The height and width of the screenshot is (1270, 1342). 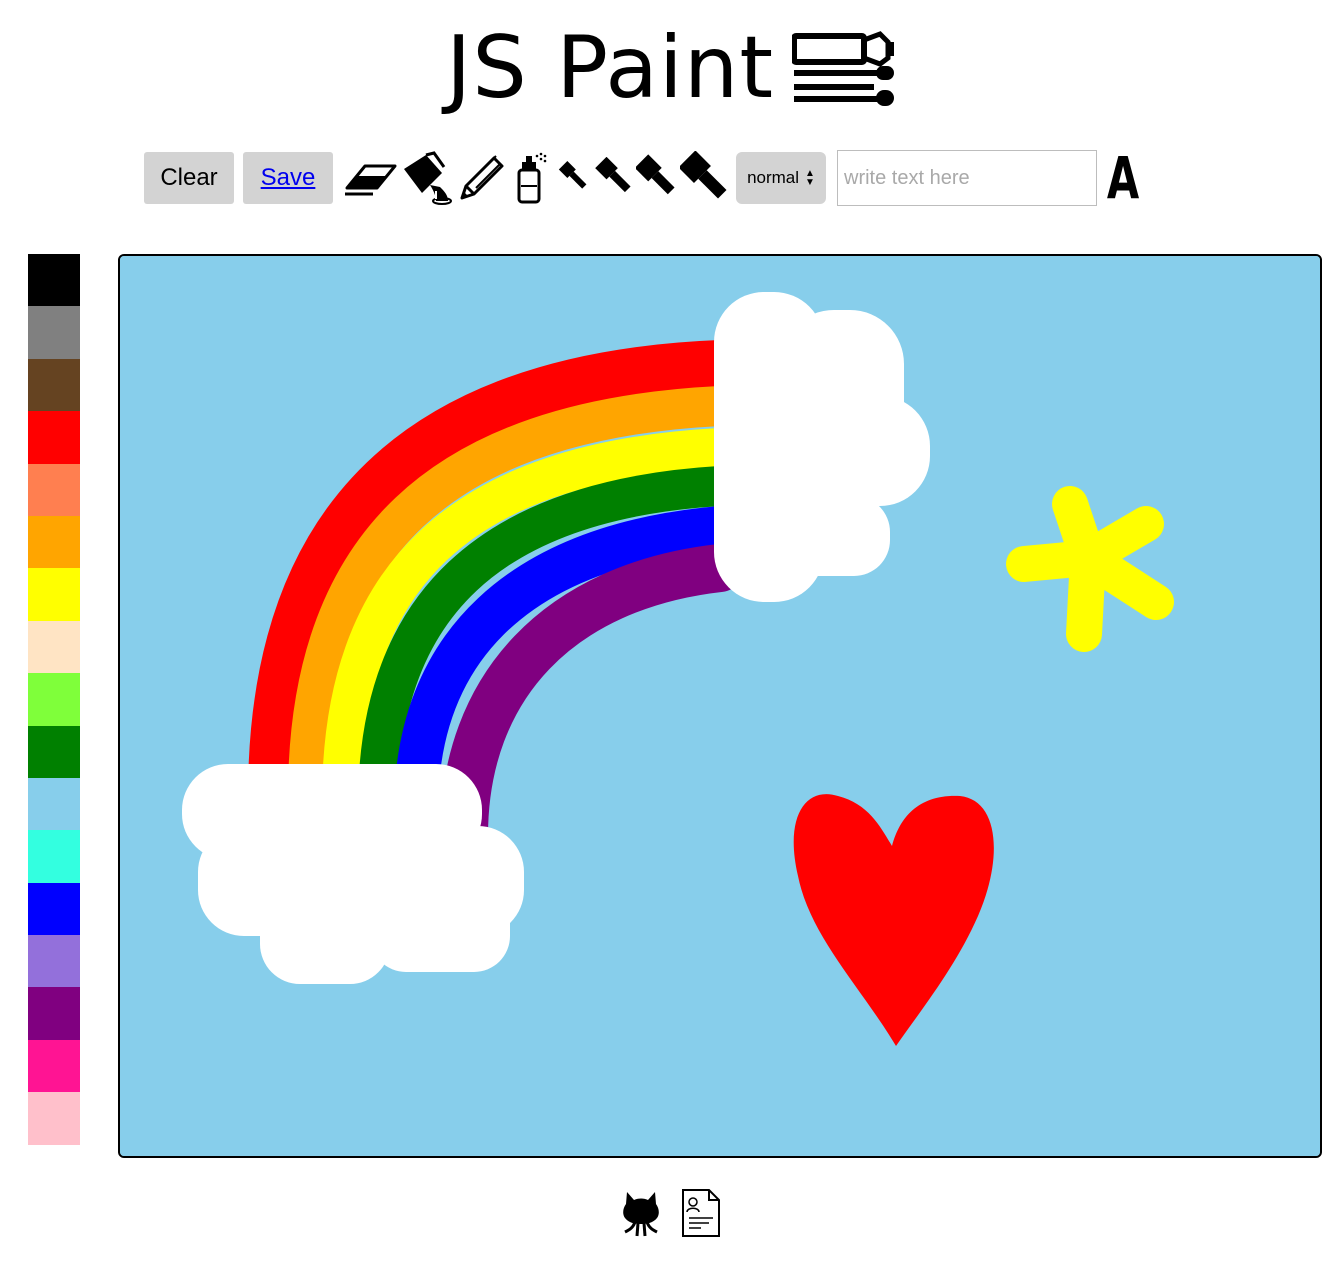 What do you see at coordinates (671, 1213) in the screenshot?
I see `footer` at bounding box center [671, 1213].